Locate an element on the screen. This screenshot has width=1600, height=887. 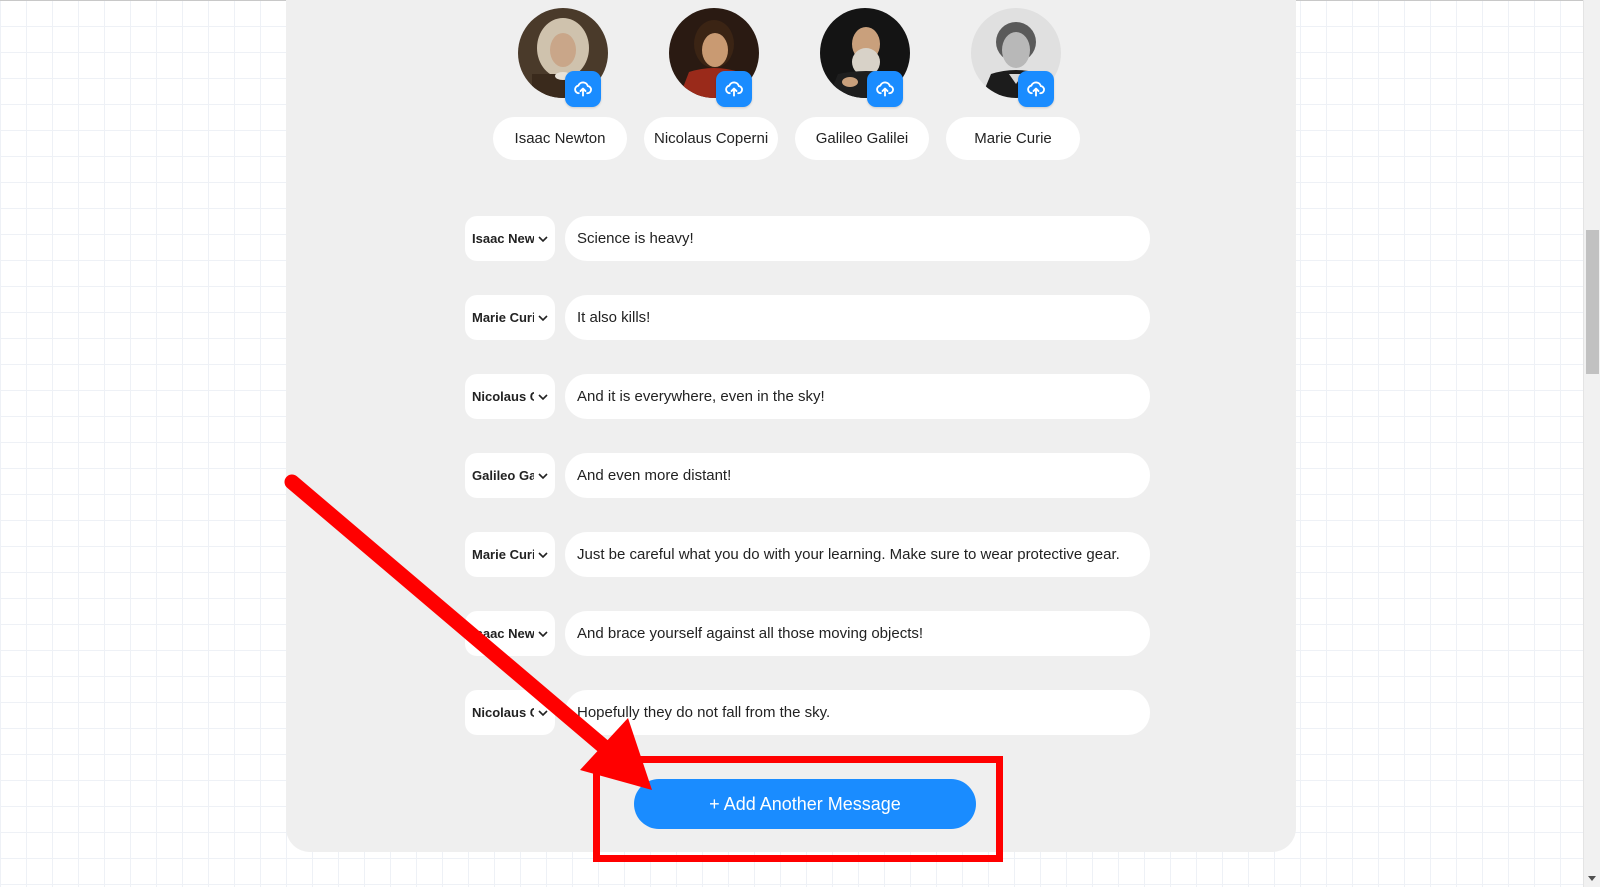
character-name-field: Nicolaus Copernicus is located at coordinates (711, 138).